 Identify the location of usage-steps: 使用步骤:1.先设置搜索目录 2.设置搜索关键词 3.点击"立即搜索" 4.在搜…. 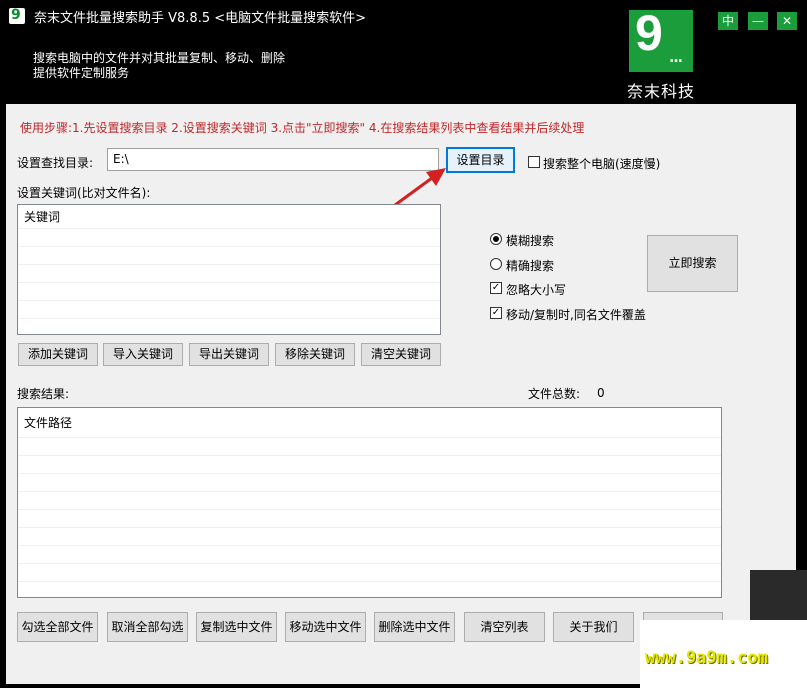
(302, 128).